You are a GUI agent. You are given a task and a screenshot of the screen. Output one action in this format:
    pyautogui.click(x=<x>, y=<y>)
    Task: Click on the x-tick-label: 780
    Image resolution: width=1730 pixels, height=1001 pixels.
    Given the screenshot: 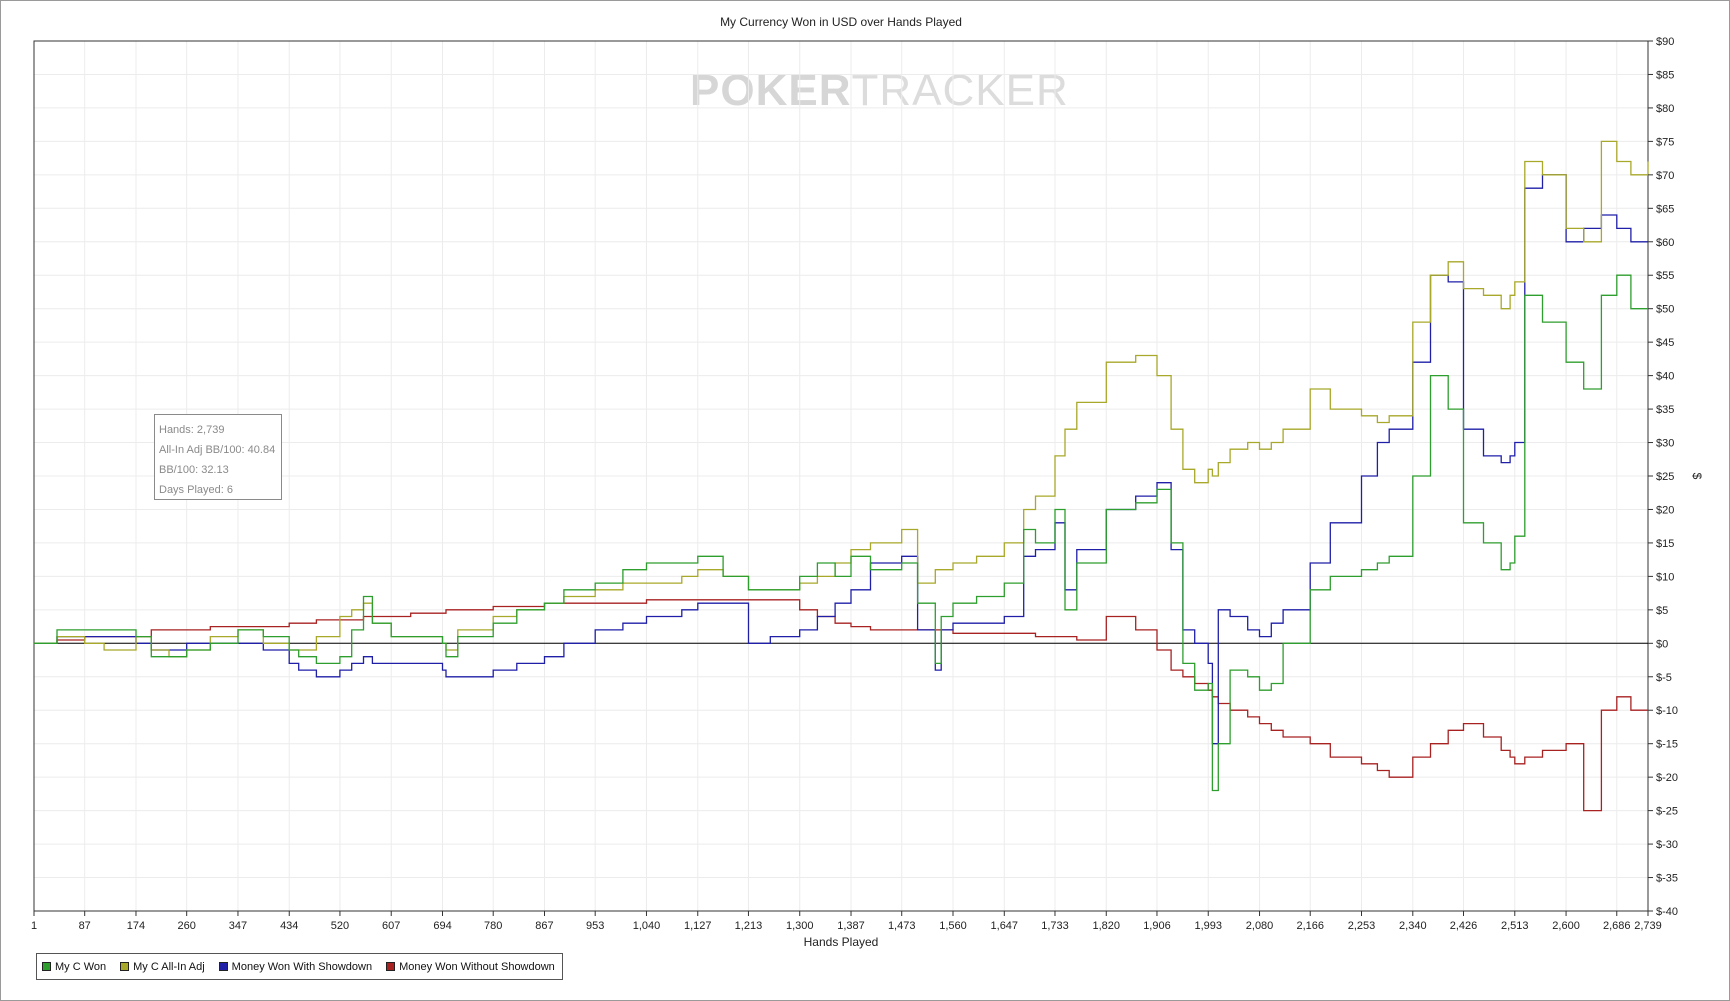 What is the action you would take?
    pyautogui.click(x=493, y=926)
    